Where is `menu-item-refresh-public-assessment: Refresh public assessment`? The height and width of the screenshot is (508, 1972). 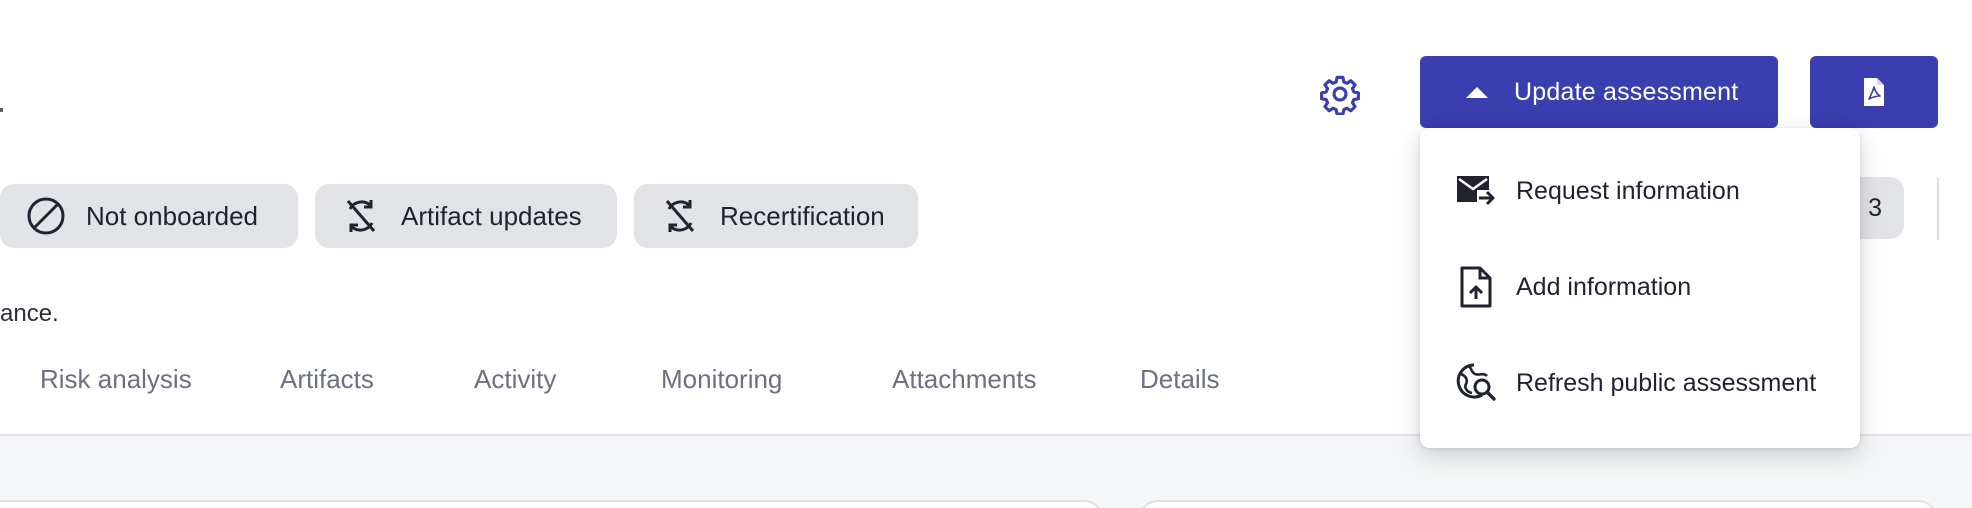 menu-item-refresh-public-assessment: Refresh public assessment is located at coordinates (1640, 383).